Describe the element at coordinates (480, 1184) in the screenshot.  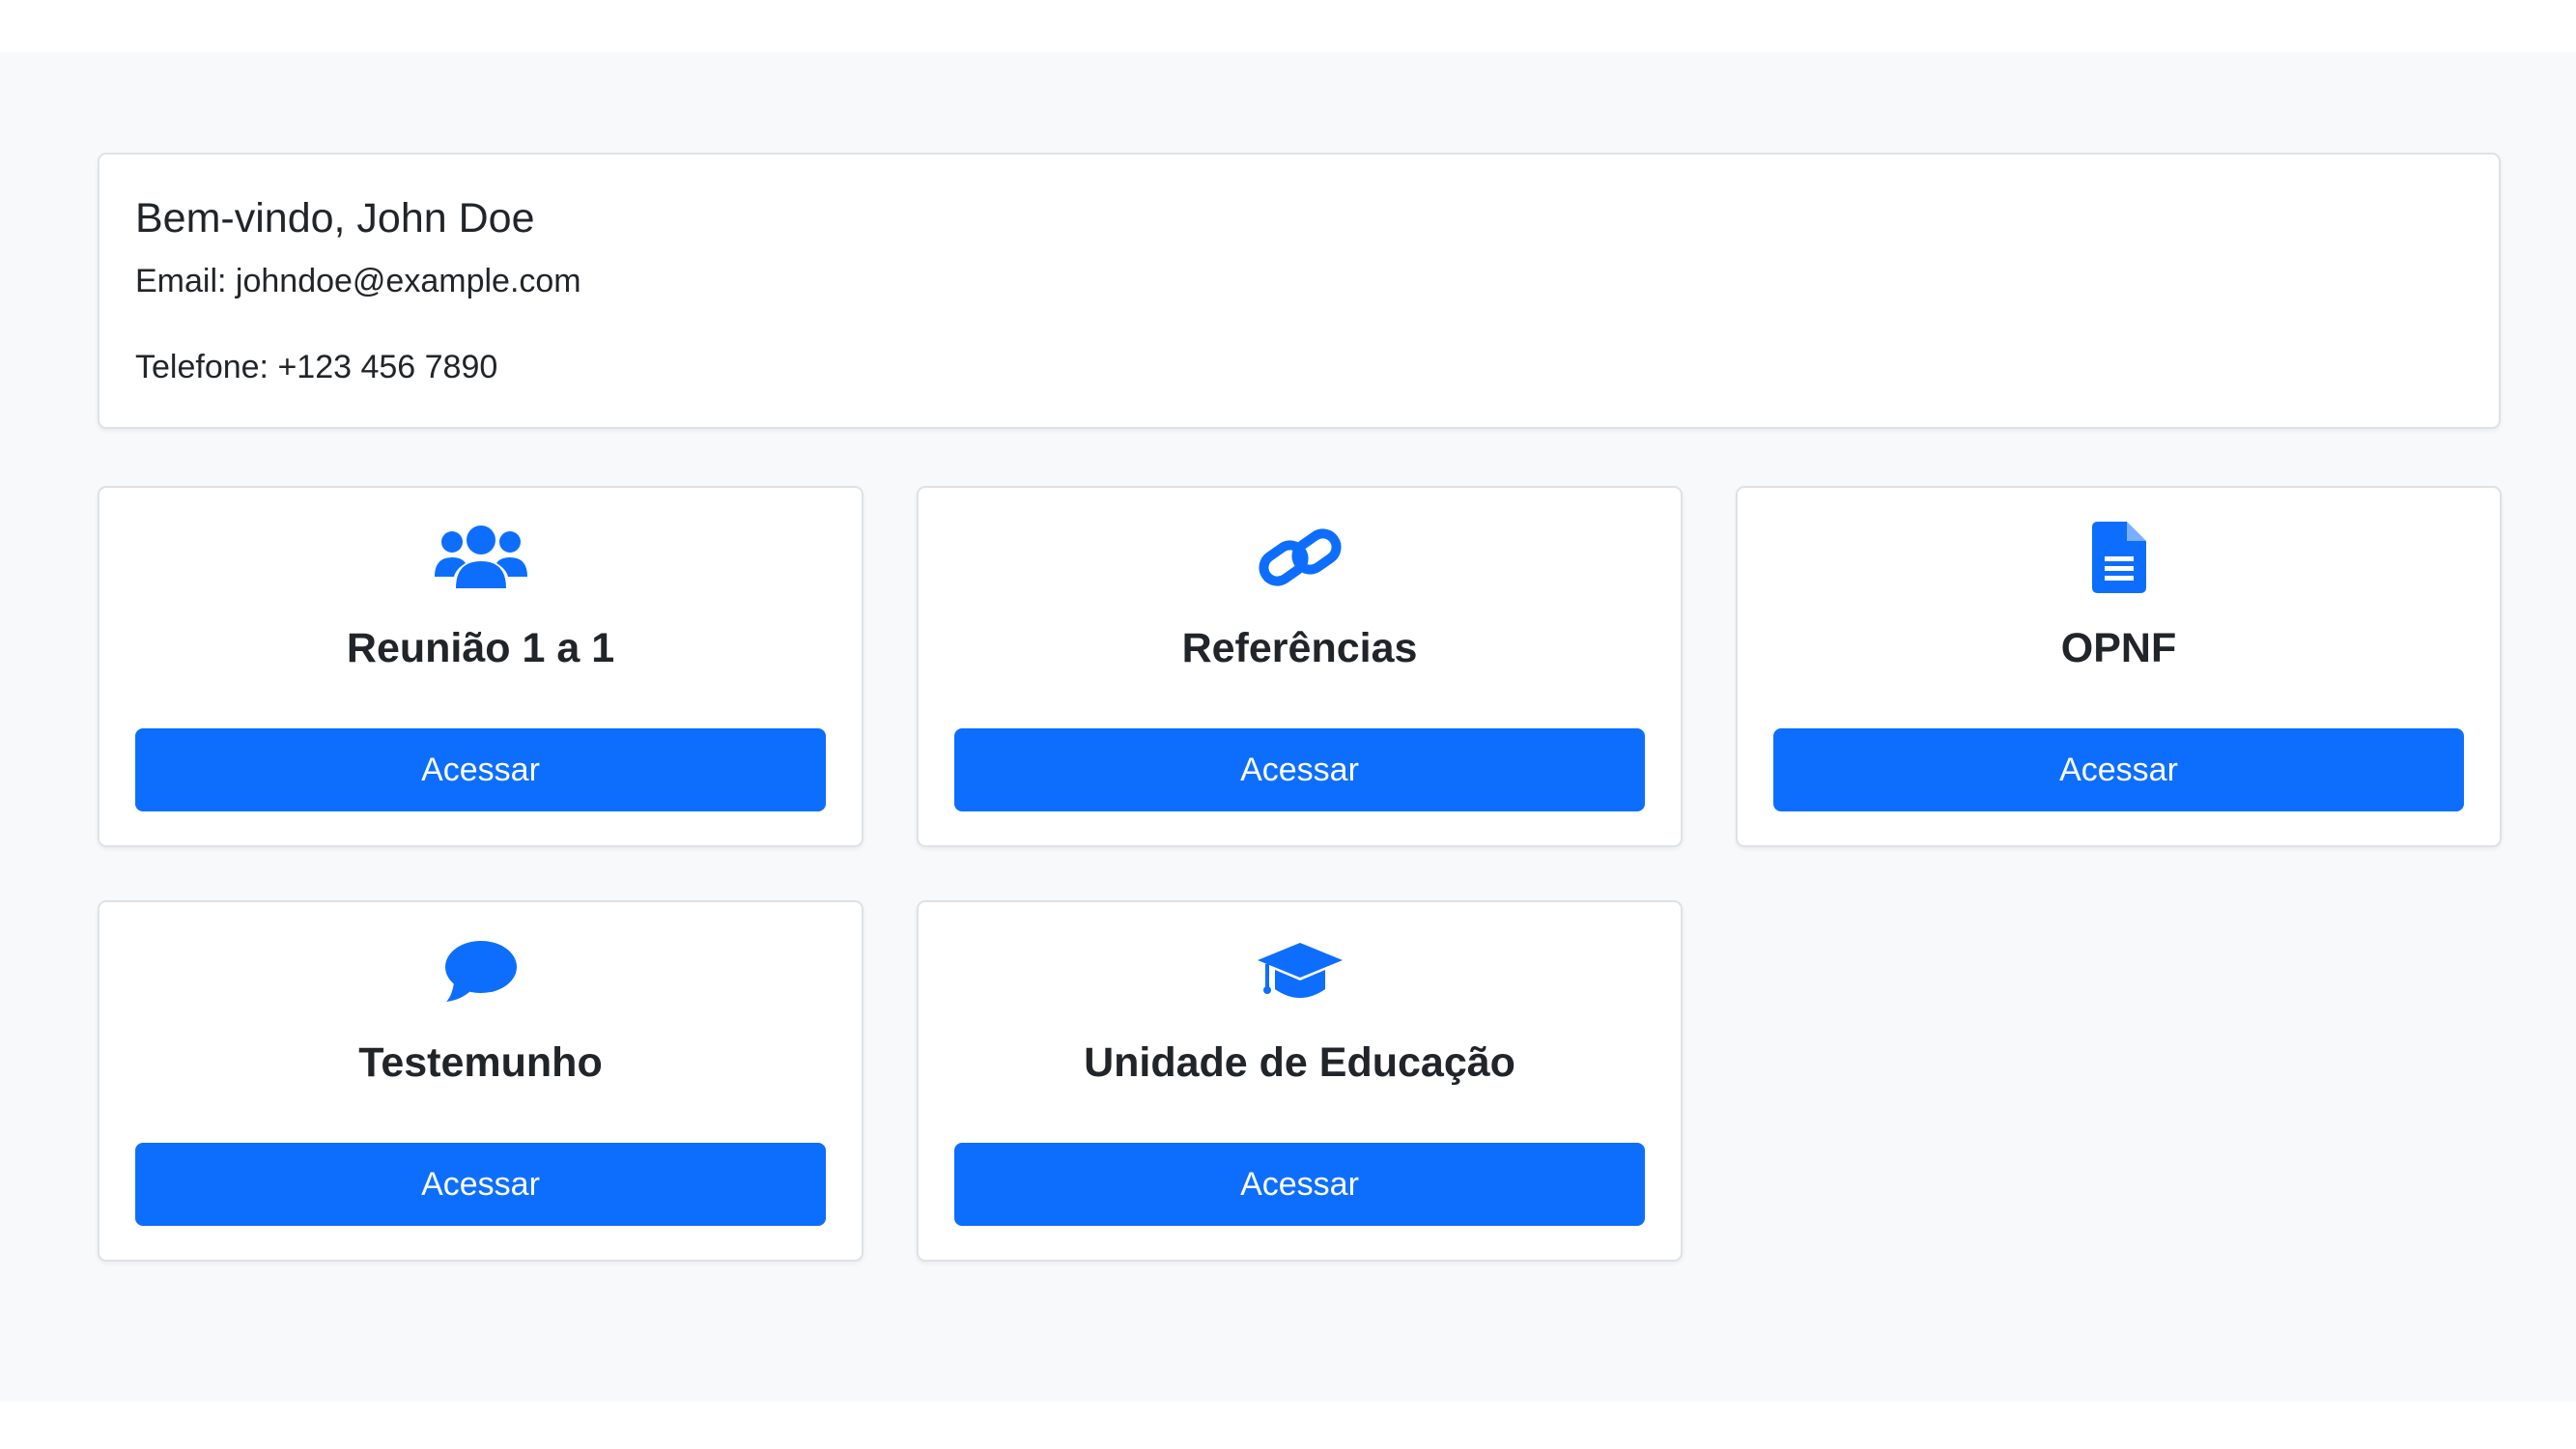
I see `acessar-testemunho-button: Acessar` at that location.